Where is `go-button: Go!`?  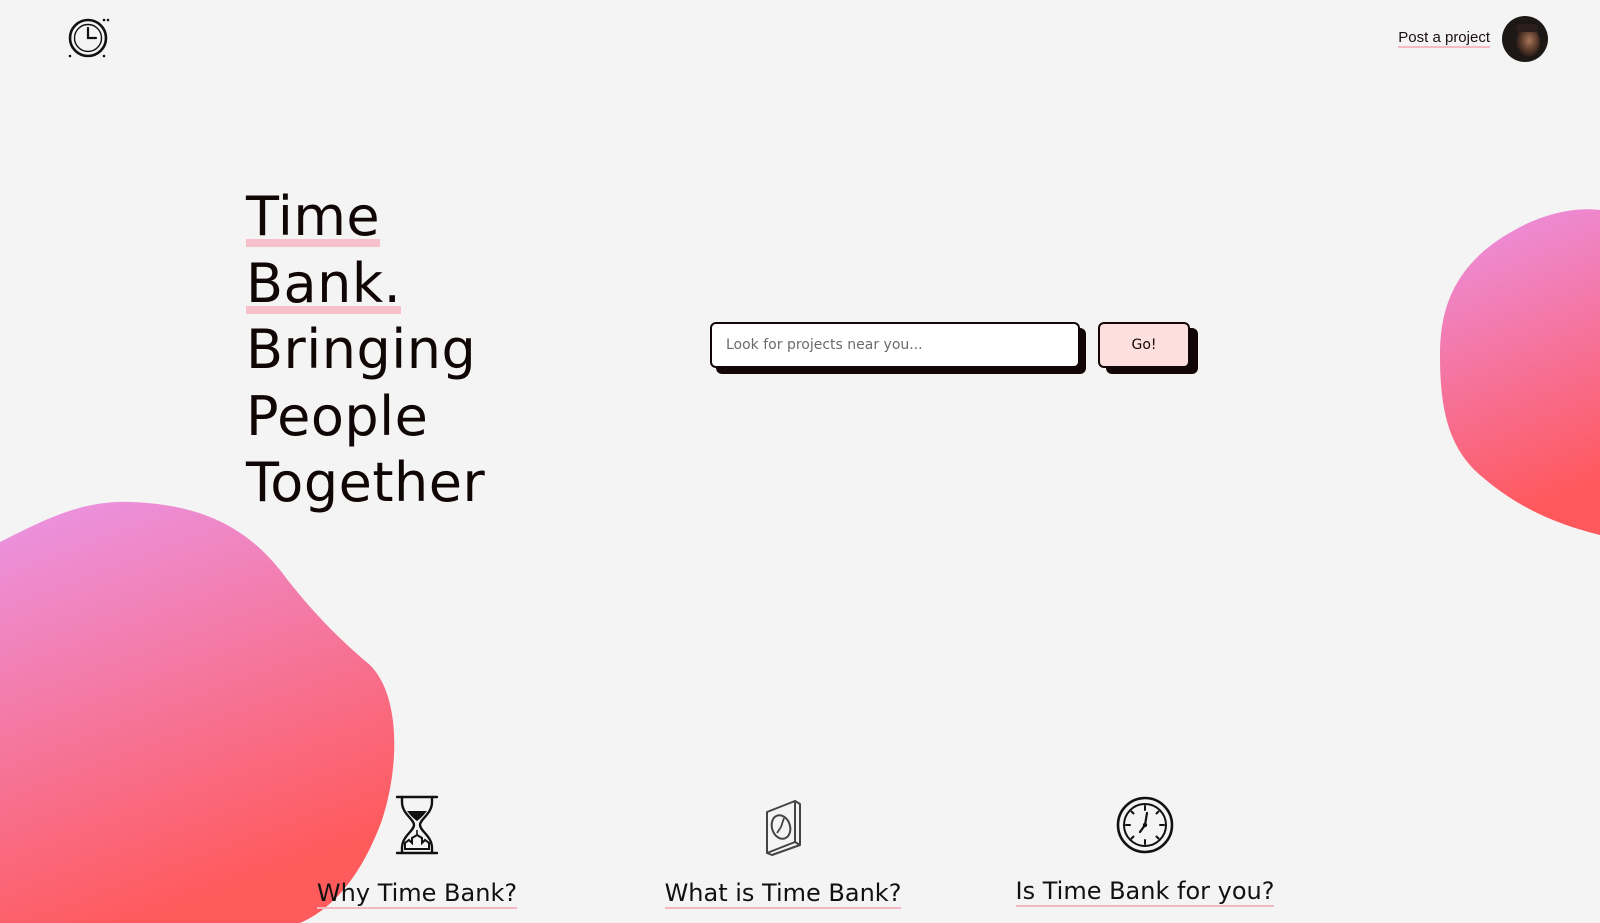
go-button: Go! is located at coordinates (1144, 345).